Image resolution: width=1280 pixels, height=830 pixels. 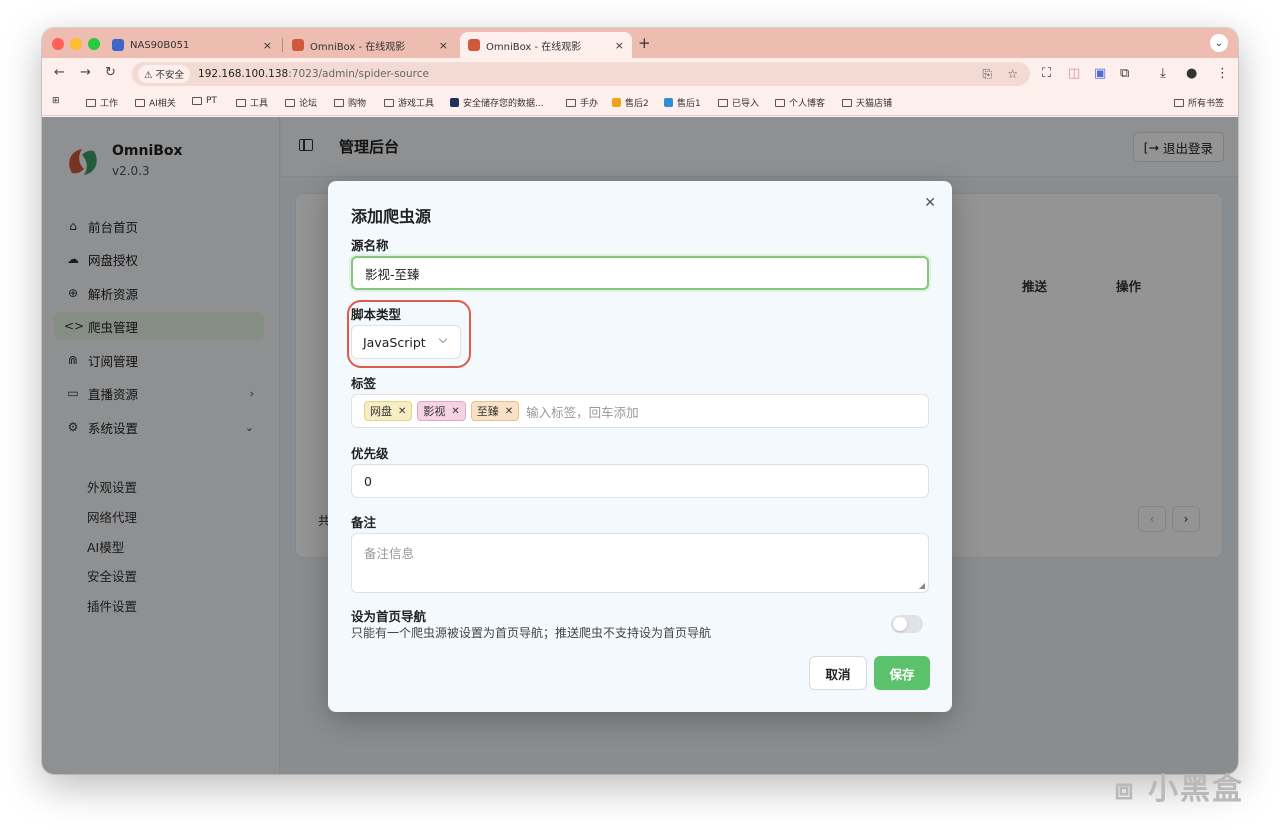 What do you see at coordinates (259, 104) in the screenshot?
I see `bookmark-label: 工具` at bounding box center [259, 104].